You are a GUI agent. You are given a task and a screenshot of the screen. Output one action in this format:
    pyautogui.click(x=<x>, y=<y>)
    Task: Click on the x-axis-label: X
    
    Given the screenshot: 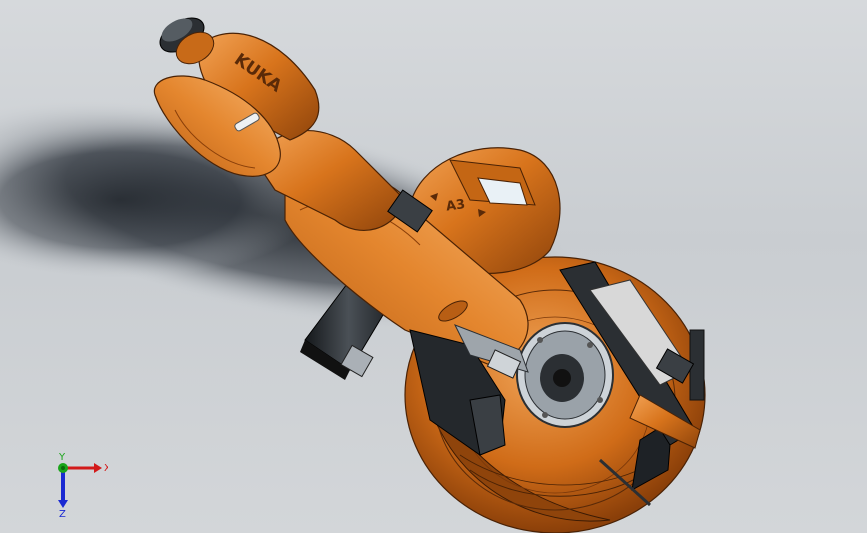 What is the action you would take?
    pyautogui.click(x=106, y=468)
    